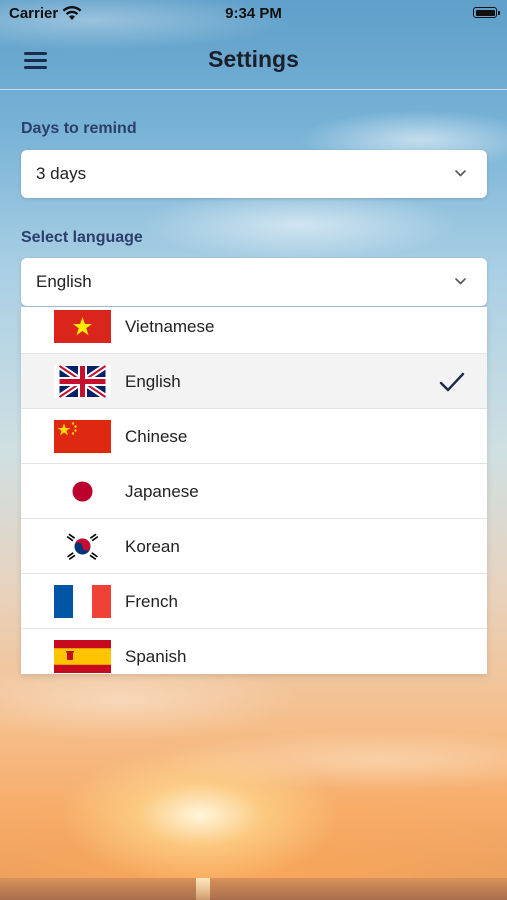  What do you see at coordinates (254, 282) in the screenshot?
I see `language-select: English` at bounding box center [254, 282].